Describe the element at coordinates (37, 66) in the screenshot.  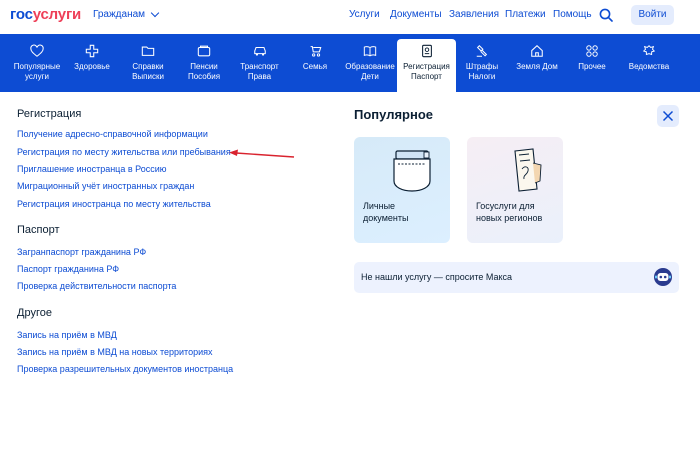
I see `category-label: Популярные` at that location.